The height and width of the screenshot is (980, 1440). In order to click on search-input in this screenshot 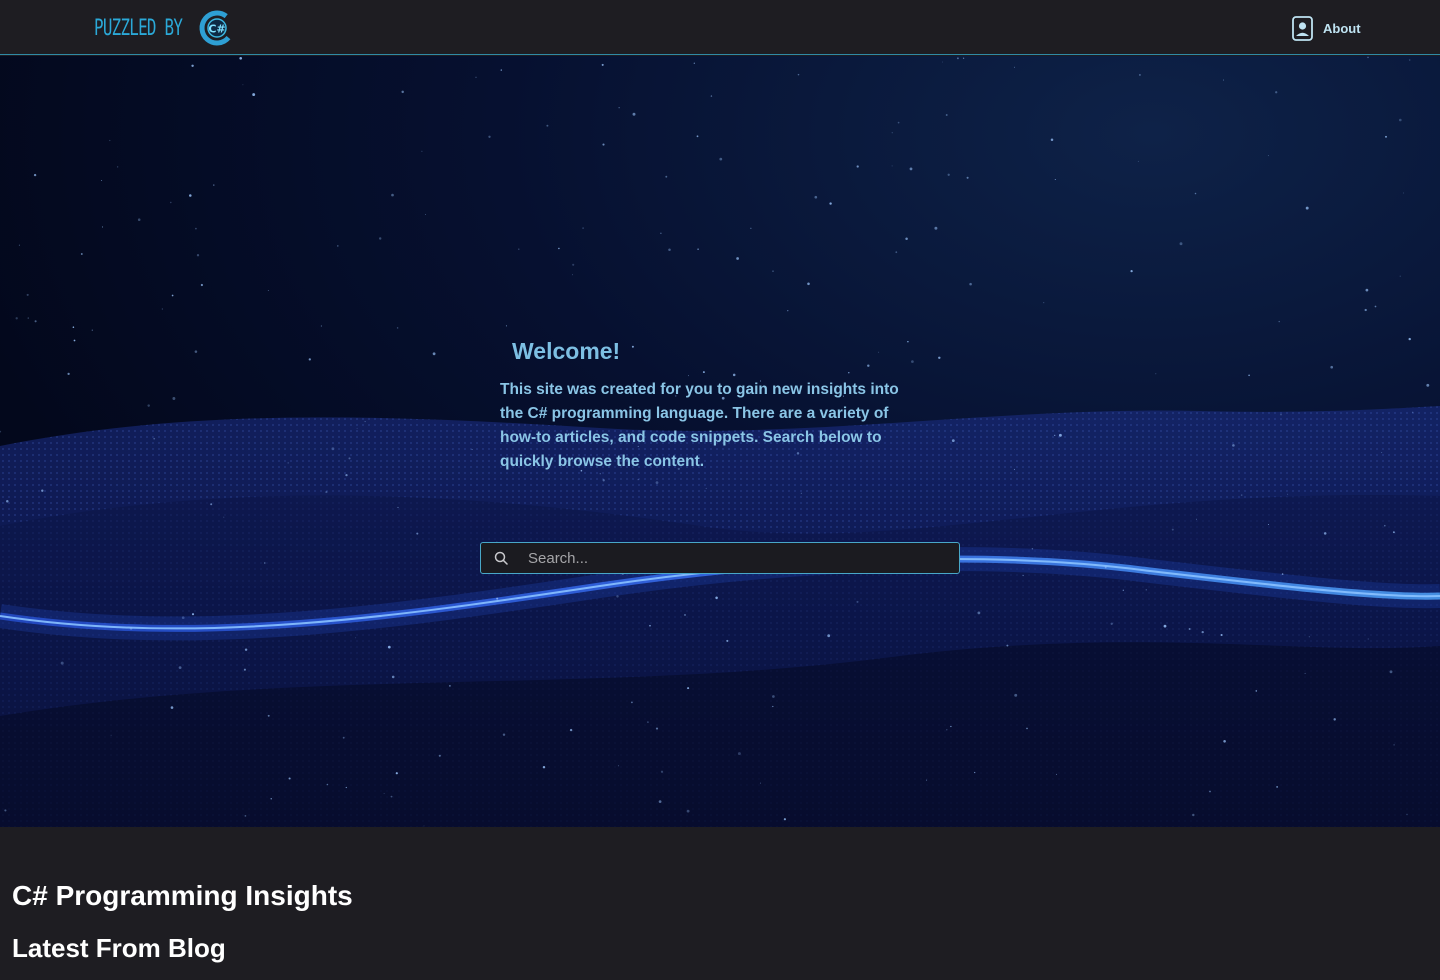, I will do `click(728, 558)`.